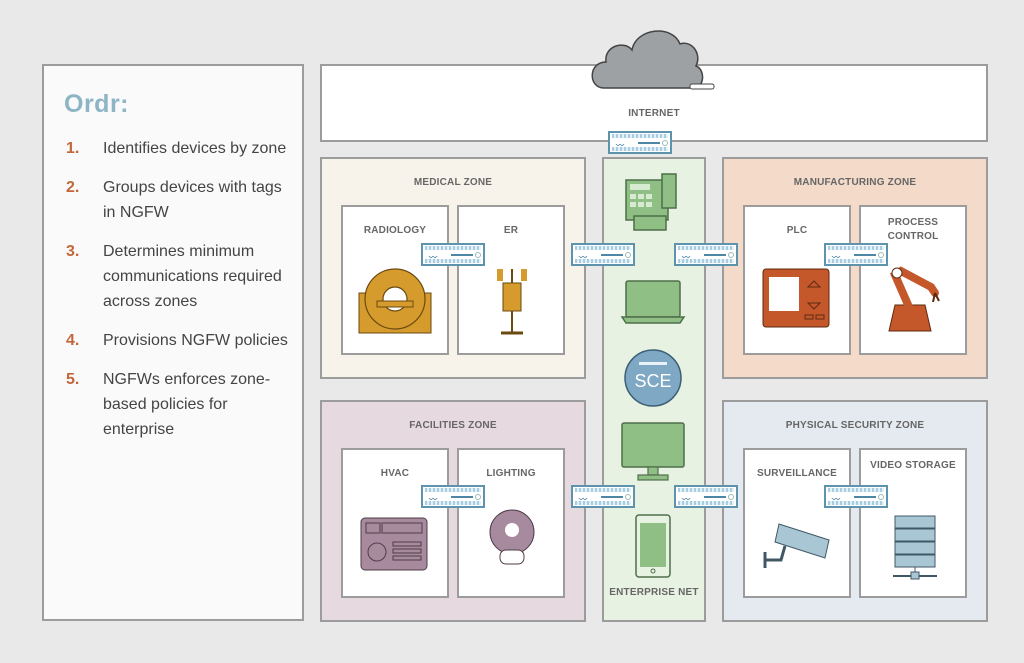  Describe the element at coordinates (651, 202) in the screenshot. I see `fax-phone-icon` at that location.